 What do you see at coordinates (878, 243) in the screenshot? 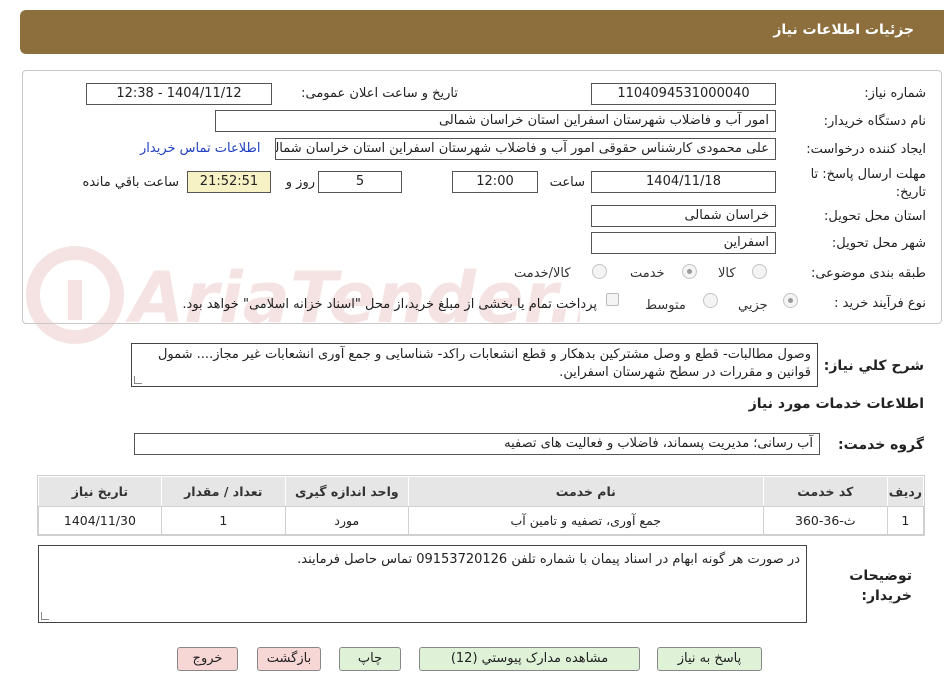
I see `city-label: شهر محل تحویل:` at bounding box center [878, 243].